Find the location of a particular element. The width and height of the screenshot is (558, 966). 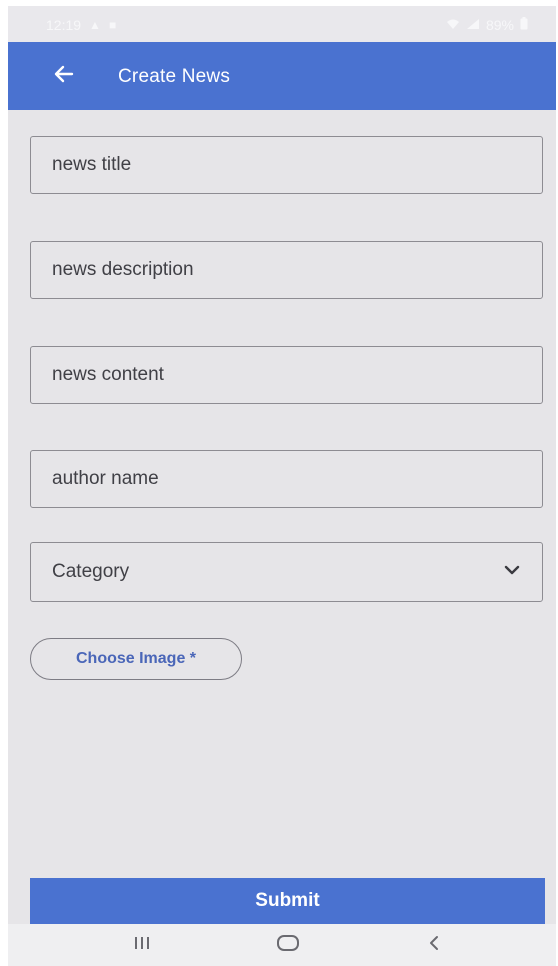

battery-percent: 89% is located at coordinates (499, 25).